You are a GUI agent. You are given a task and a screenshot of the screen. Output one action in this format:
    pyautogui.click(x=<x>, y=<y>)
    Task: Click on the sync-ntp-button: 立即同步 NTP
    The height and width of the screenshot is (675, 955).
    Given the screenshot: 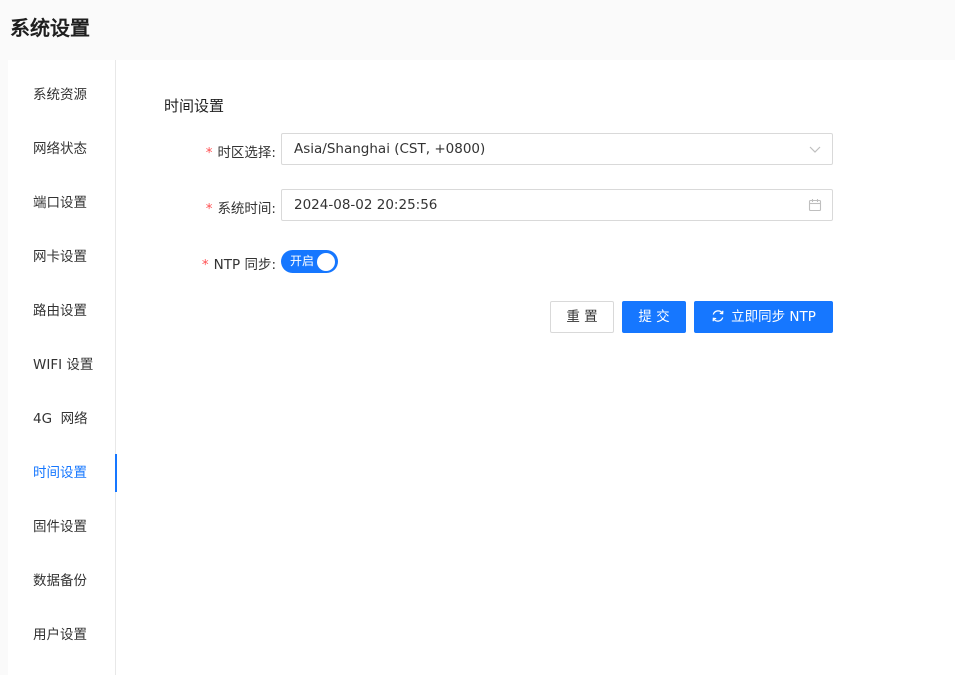 What is the action you would take?
    pyautogui.click(x=763, y=317)
    